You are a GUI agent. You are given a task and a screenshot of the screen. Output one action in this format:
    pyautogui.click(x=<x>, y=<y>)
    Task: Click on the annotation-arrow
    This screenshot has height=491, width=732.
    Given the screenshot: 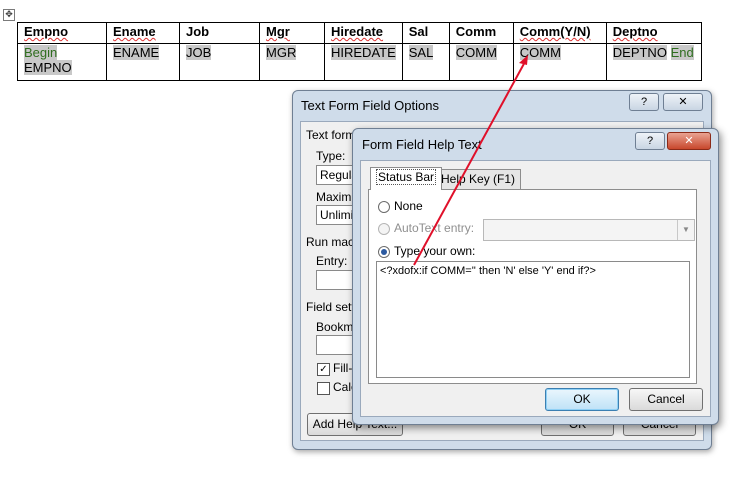 What is the action you would take?
    pyautogui.click(x=470, y=160)
    